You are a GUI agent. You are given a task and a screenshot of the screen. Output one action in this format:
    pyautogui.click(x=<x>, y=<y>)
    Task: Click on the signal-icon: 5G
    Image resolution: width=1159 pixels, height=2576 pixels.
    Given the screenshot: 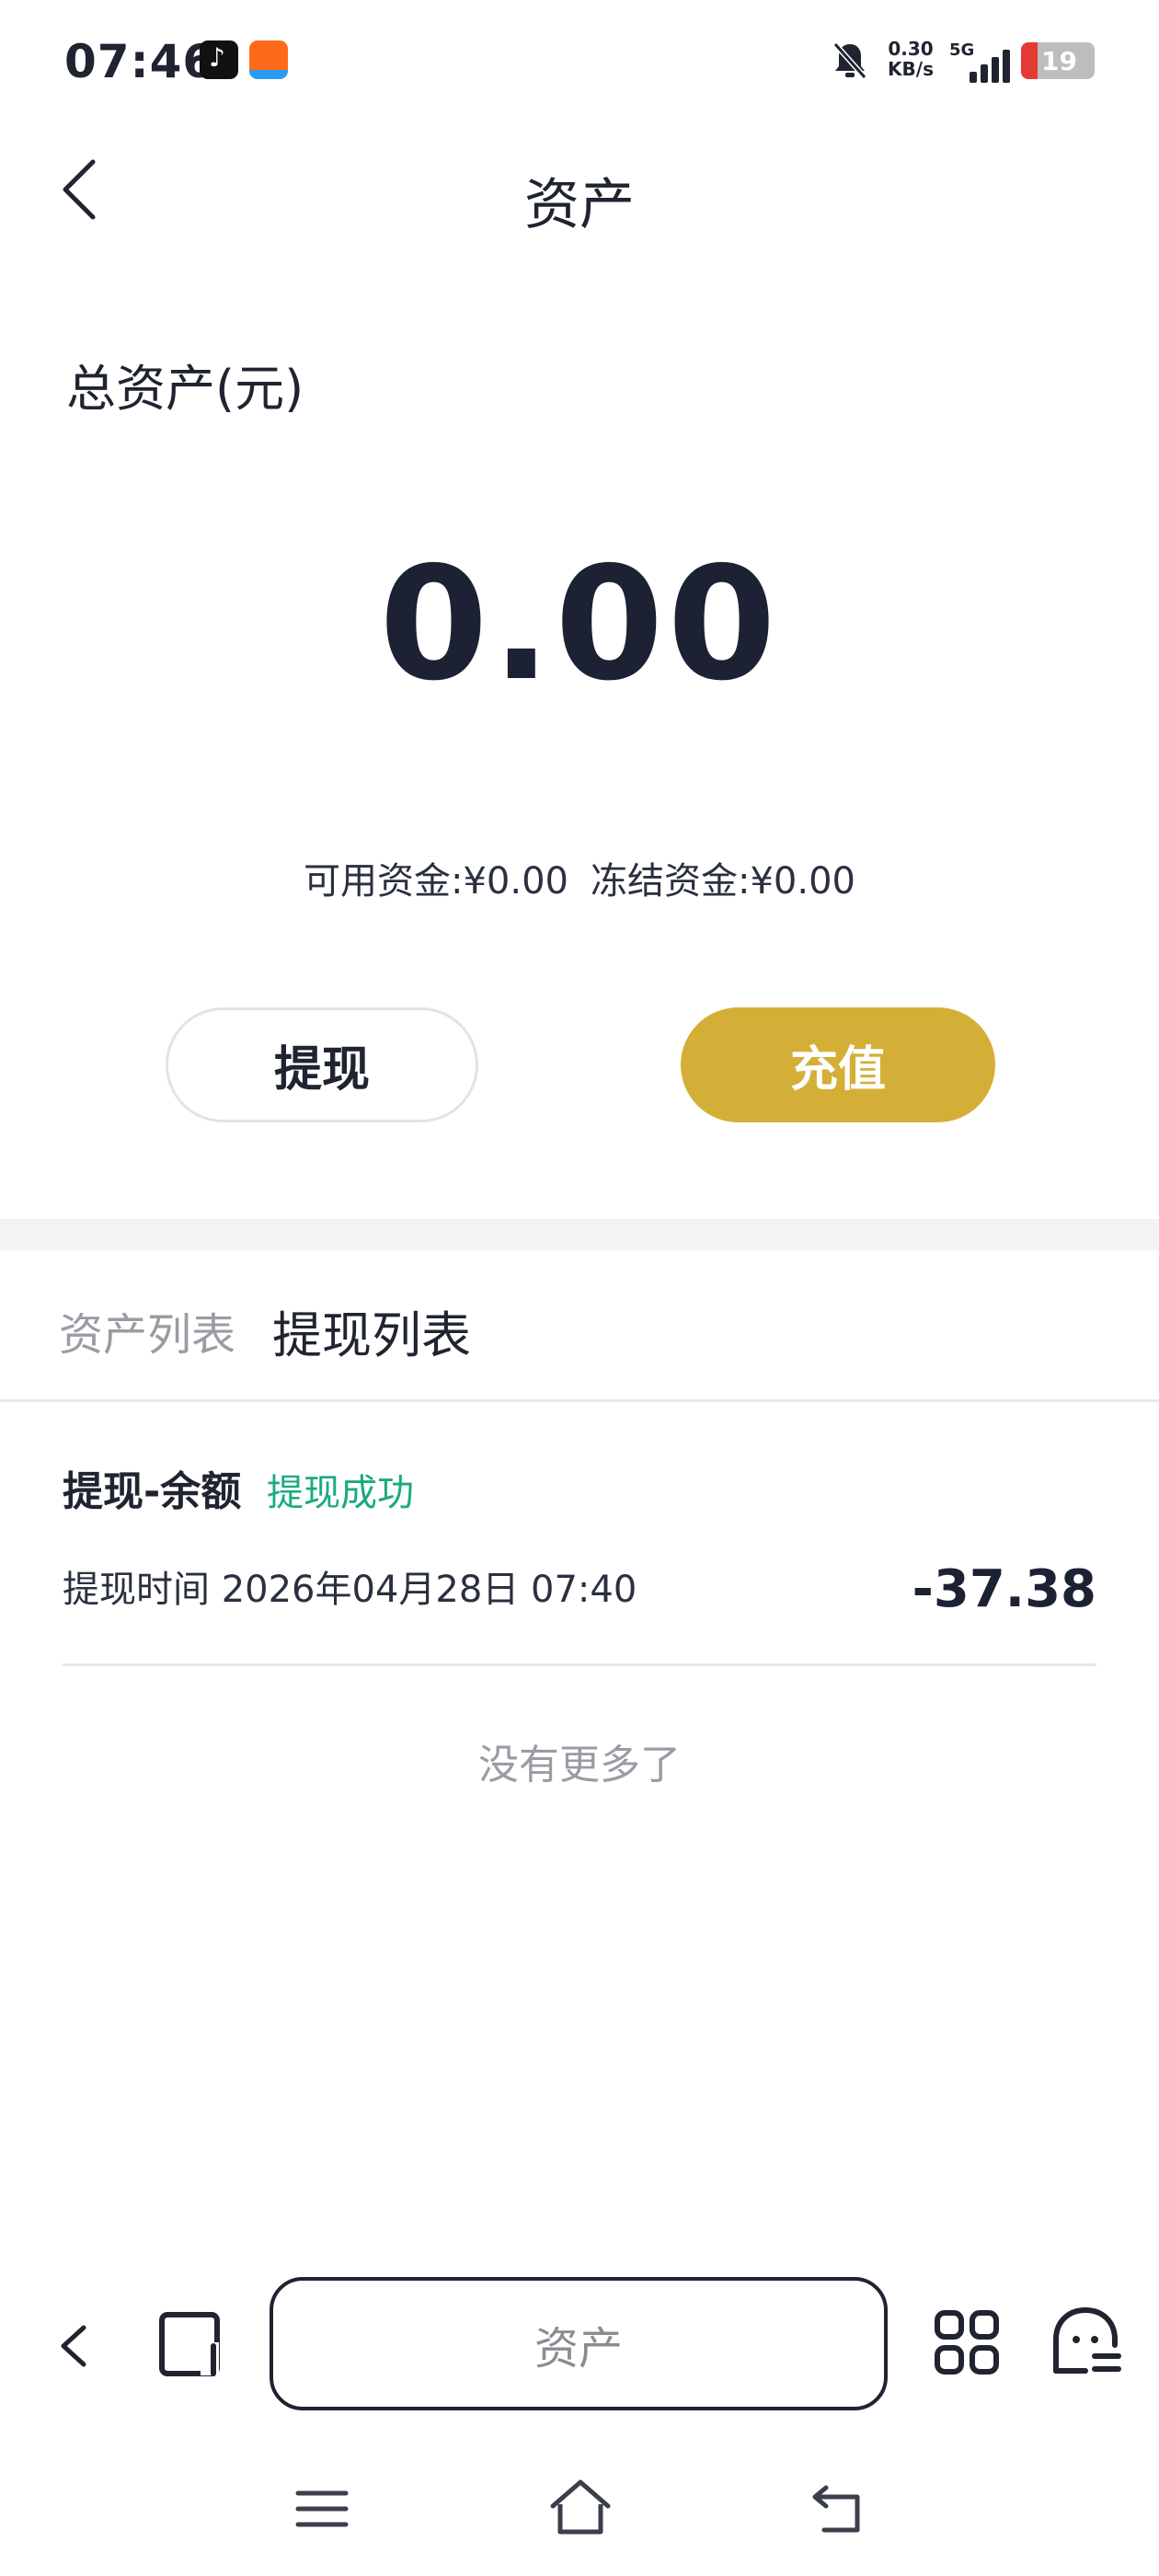 What is the action you would take?
    pyautogui.click(x=979, y=61)
    